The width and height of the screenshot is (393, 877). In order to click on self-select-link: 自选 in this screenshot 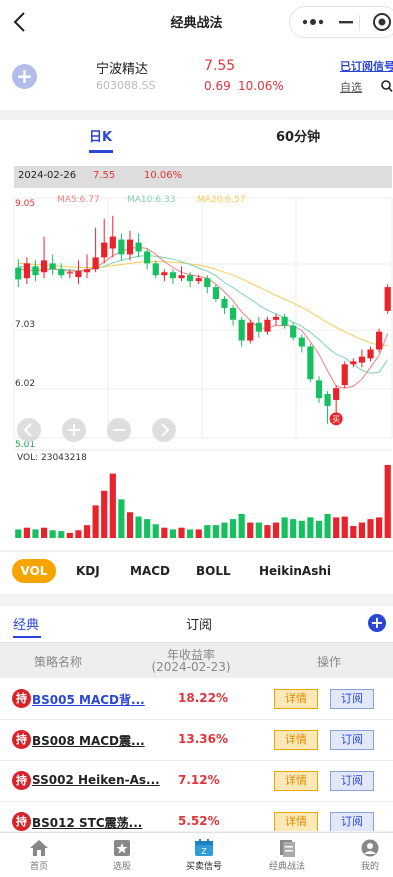, I will do `click(351, 87)`.